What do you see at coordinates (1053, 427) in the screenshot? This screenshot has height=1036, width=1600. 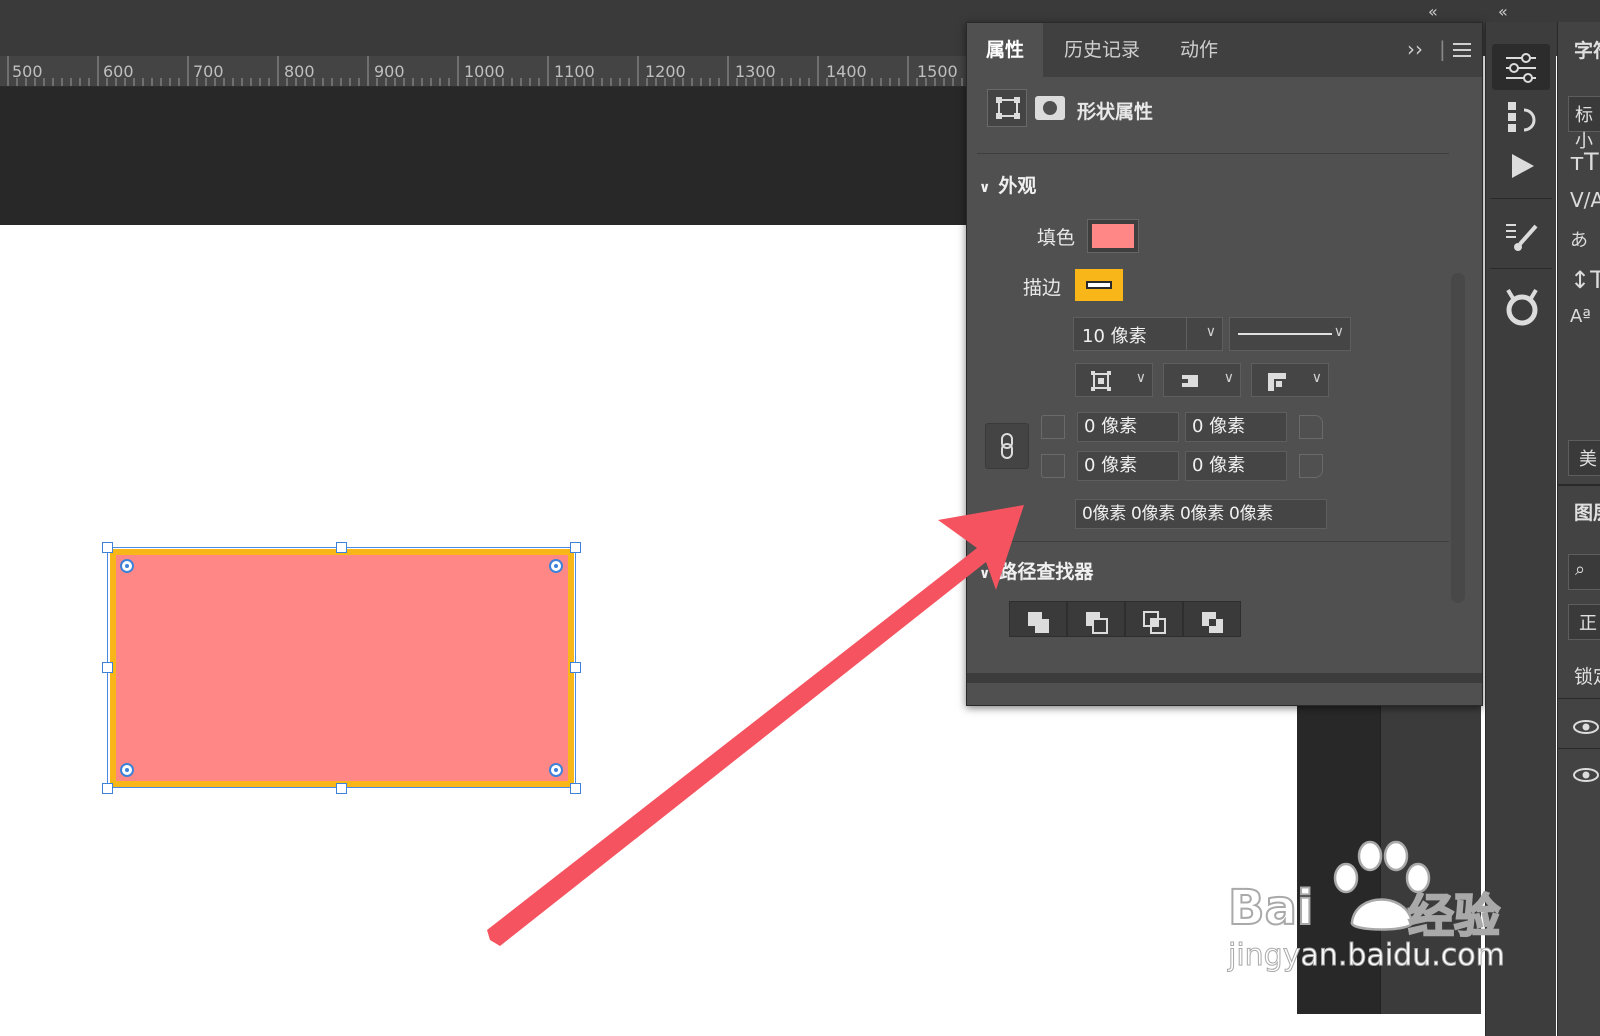 I see `corner-top-left-icon` at bounding box center [1053, 427].